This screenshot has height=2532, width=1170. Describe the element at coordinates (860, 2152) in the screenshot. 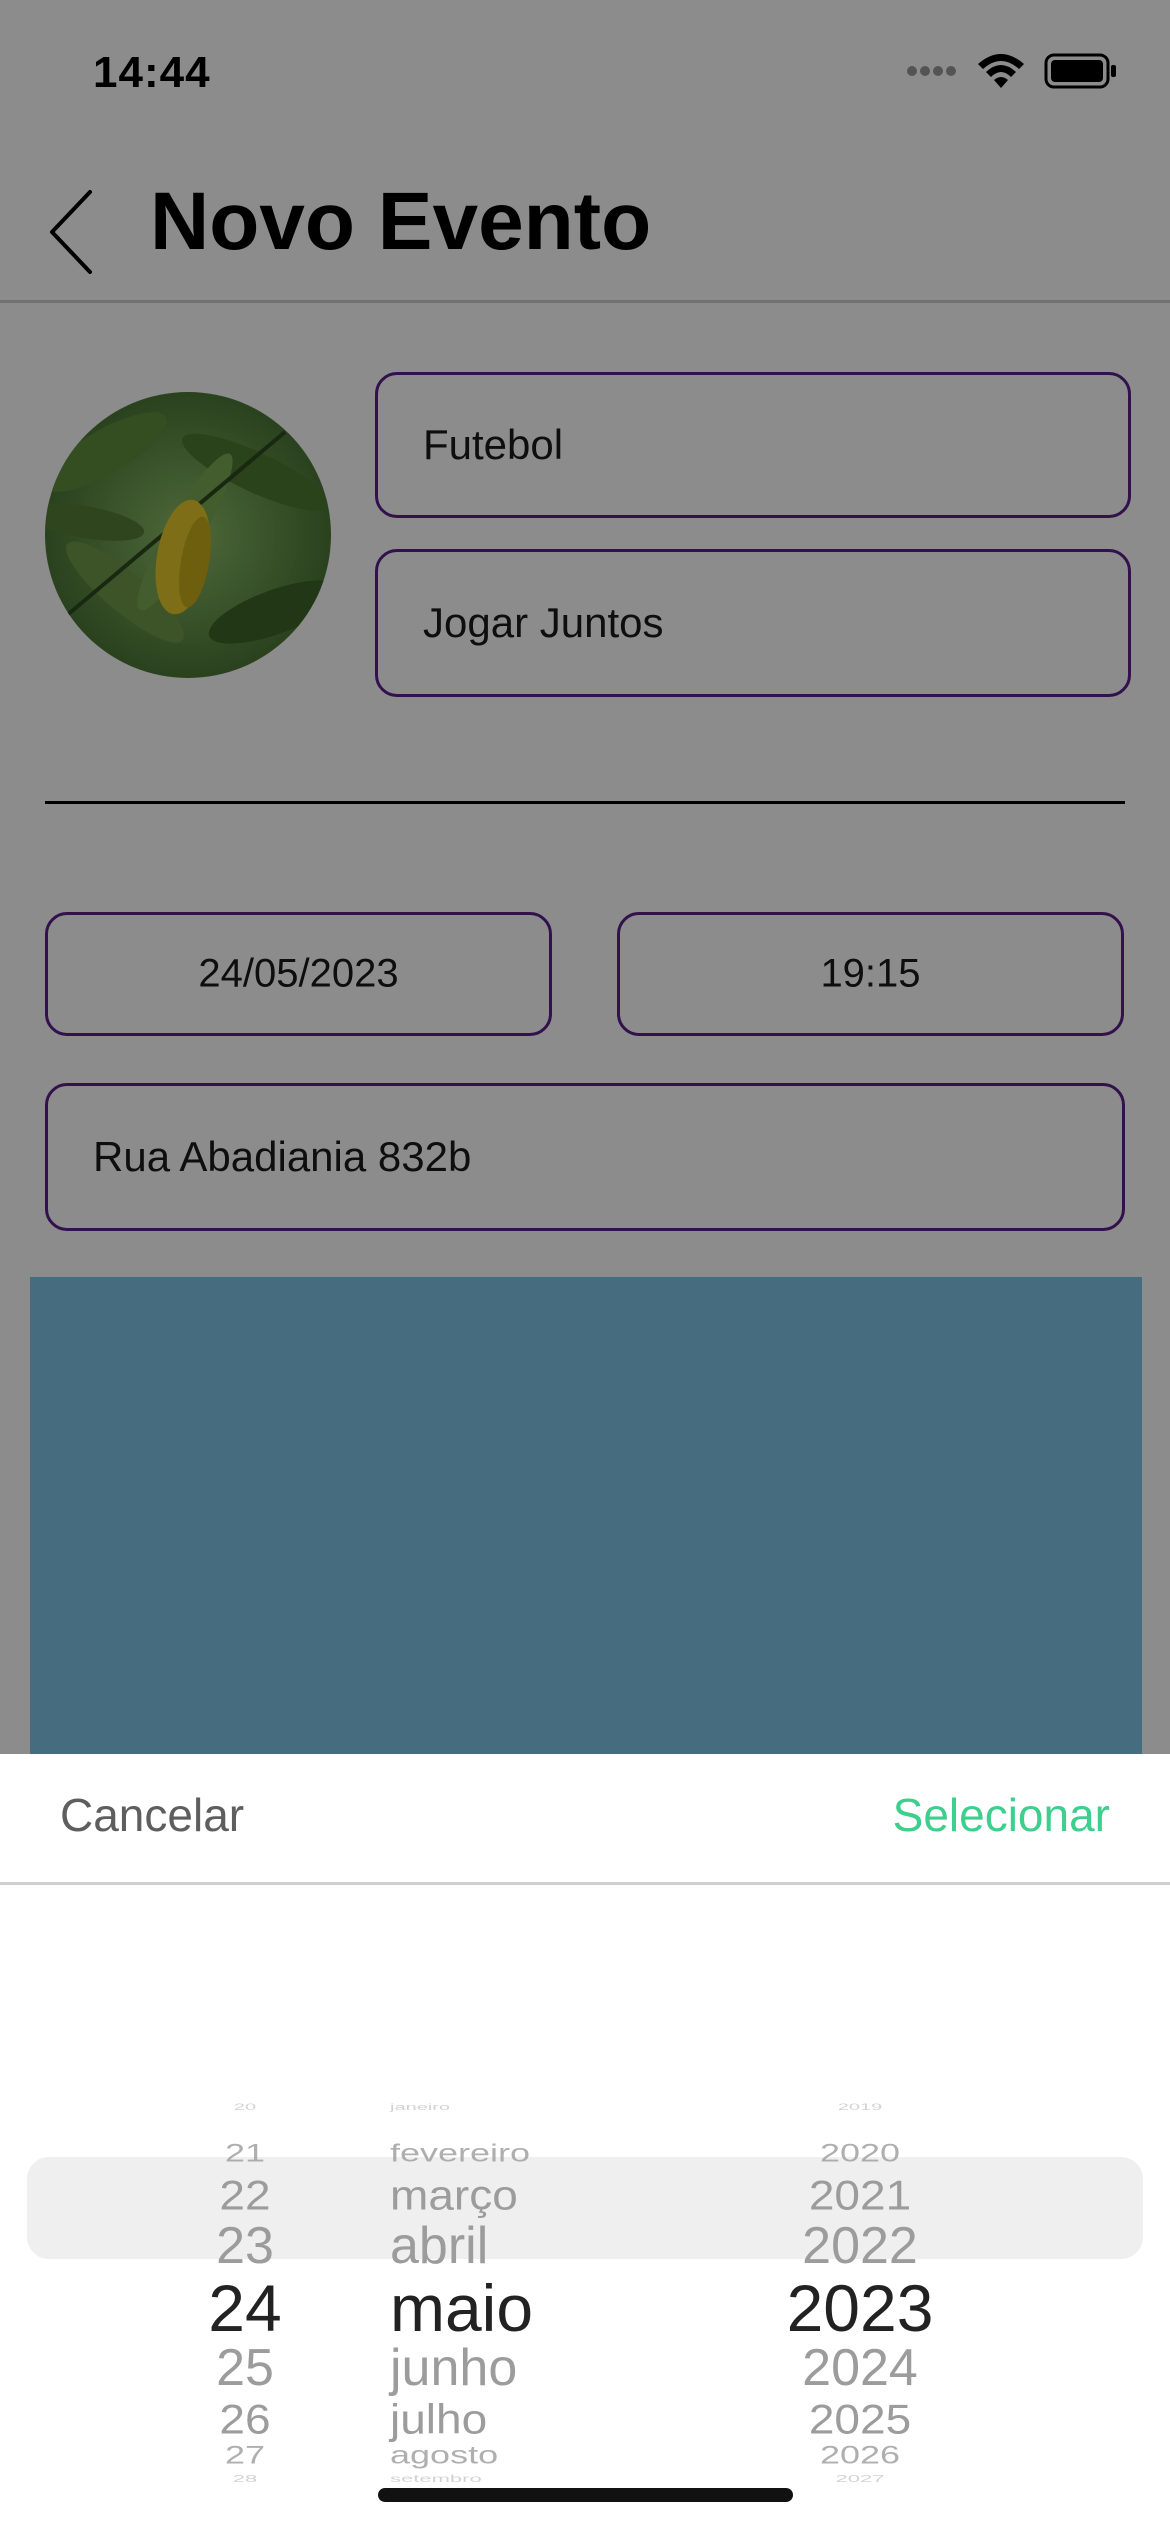

I see `year-option: 2020` at that location.